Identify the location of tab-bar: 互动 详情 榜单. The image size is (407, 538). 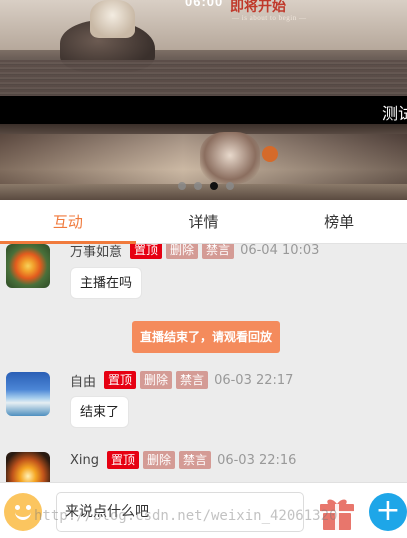
(203, 222).